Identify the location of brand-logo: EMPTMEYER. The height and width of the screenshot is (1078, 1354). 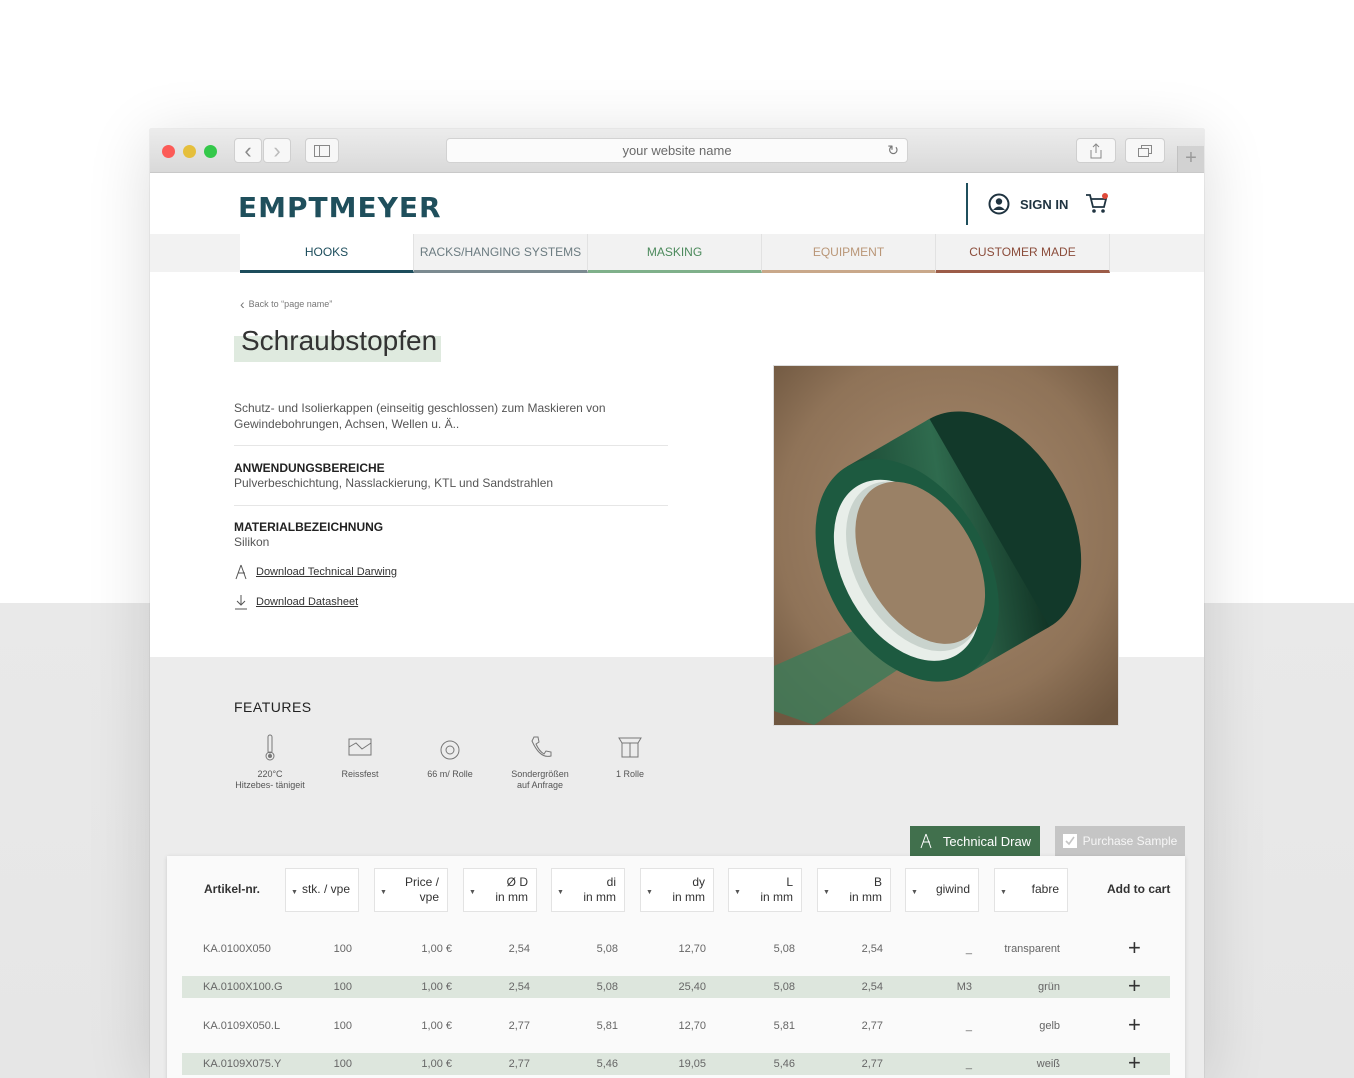
(340, 207).